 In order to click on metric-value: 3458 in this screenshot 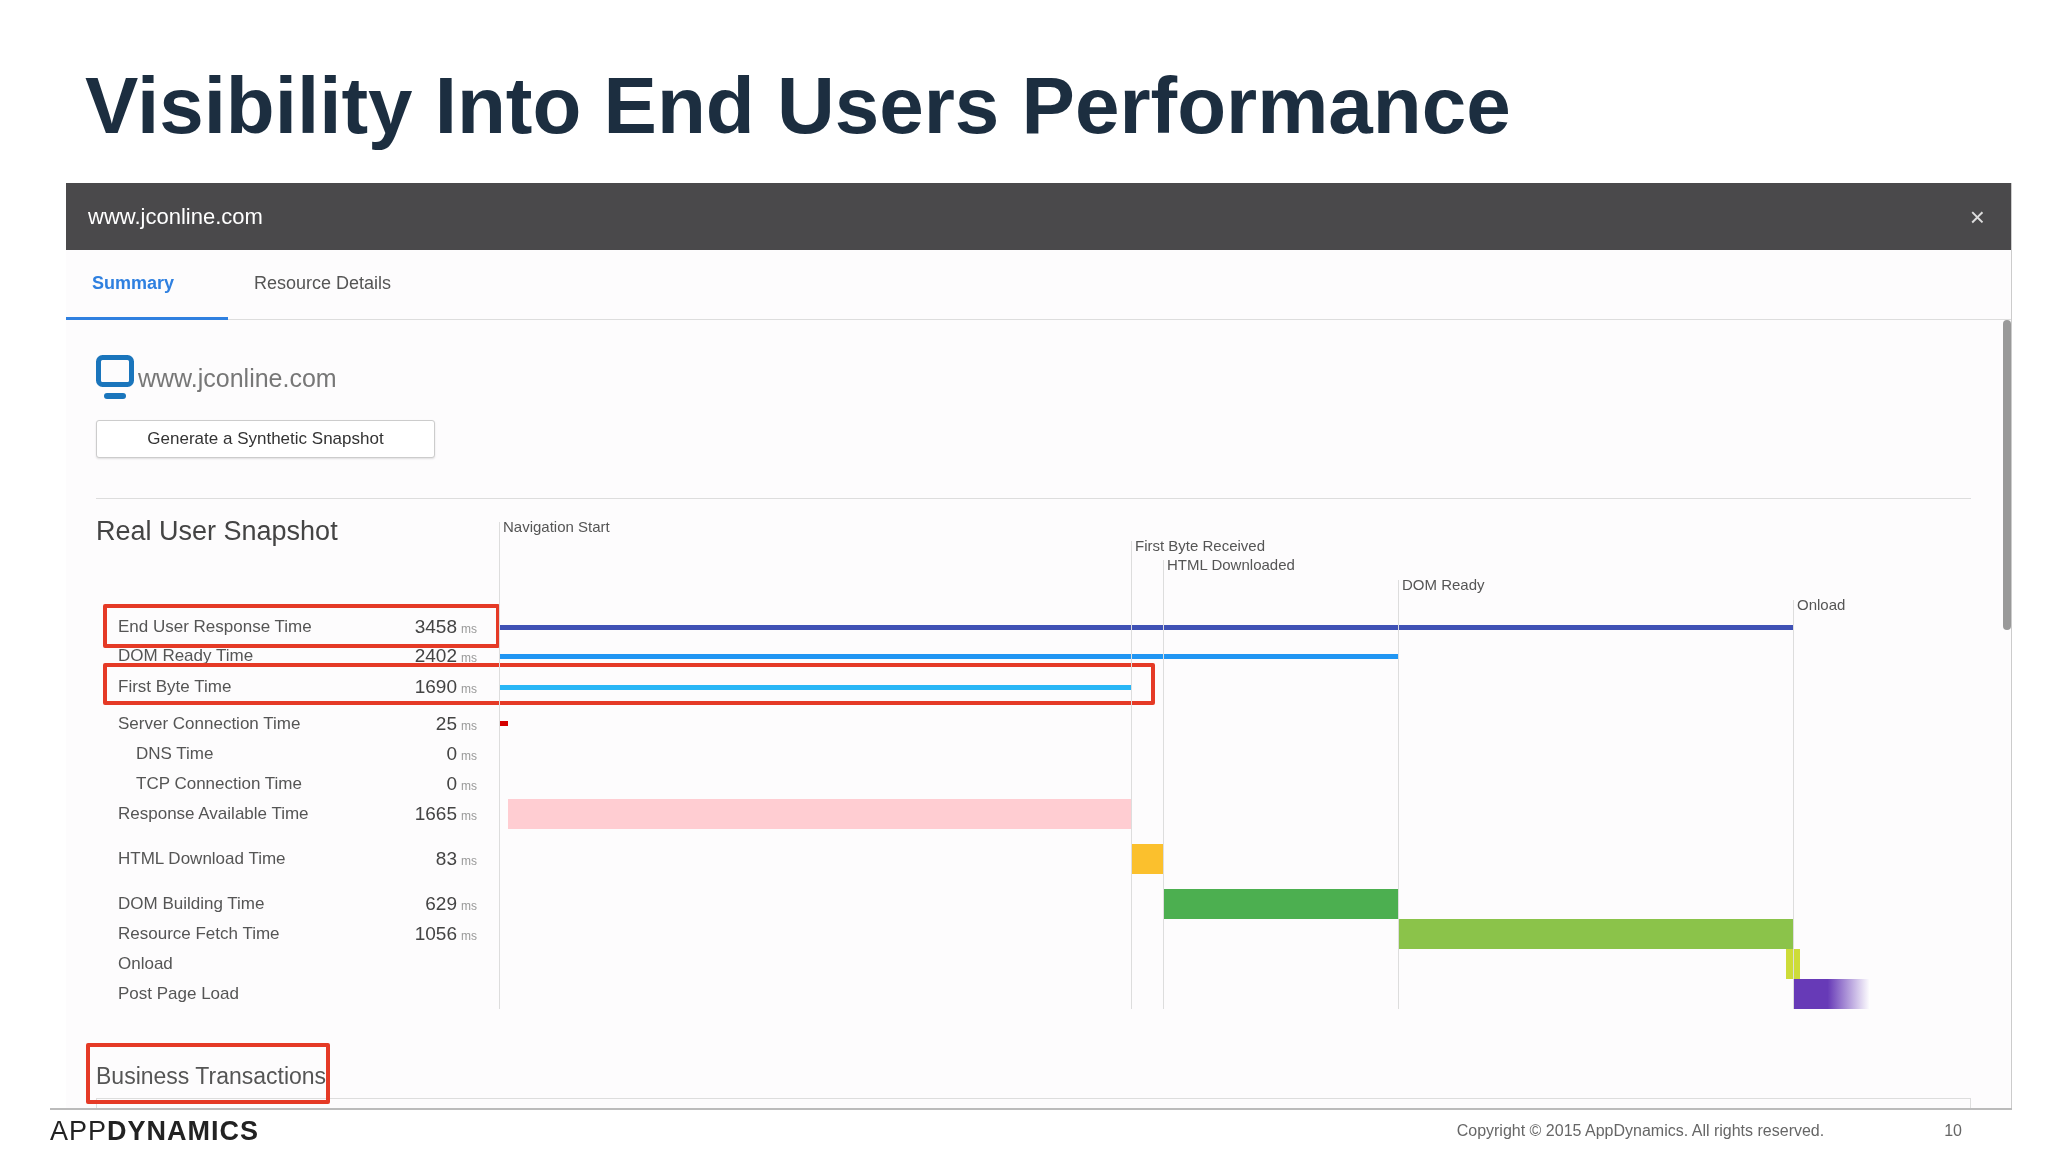, I will do `click(435, 626)`.